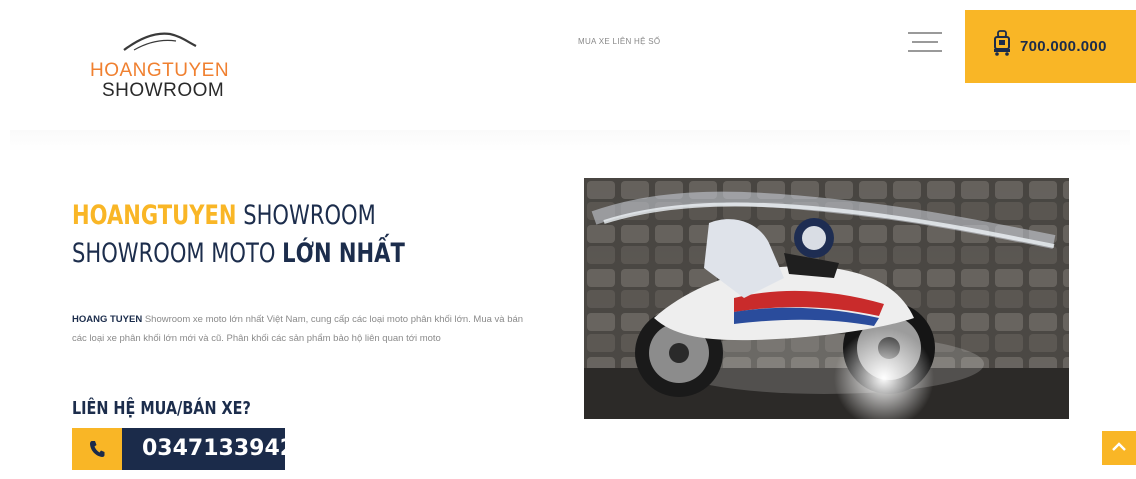  What do you see at coordinates (1063, 46) in the screenshot?
I see `cart-amount: 700.000.000` at bounding box center [1063, 46].